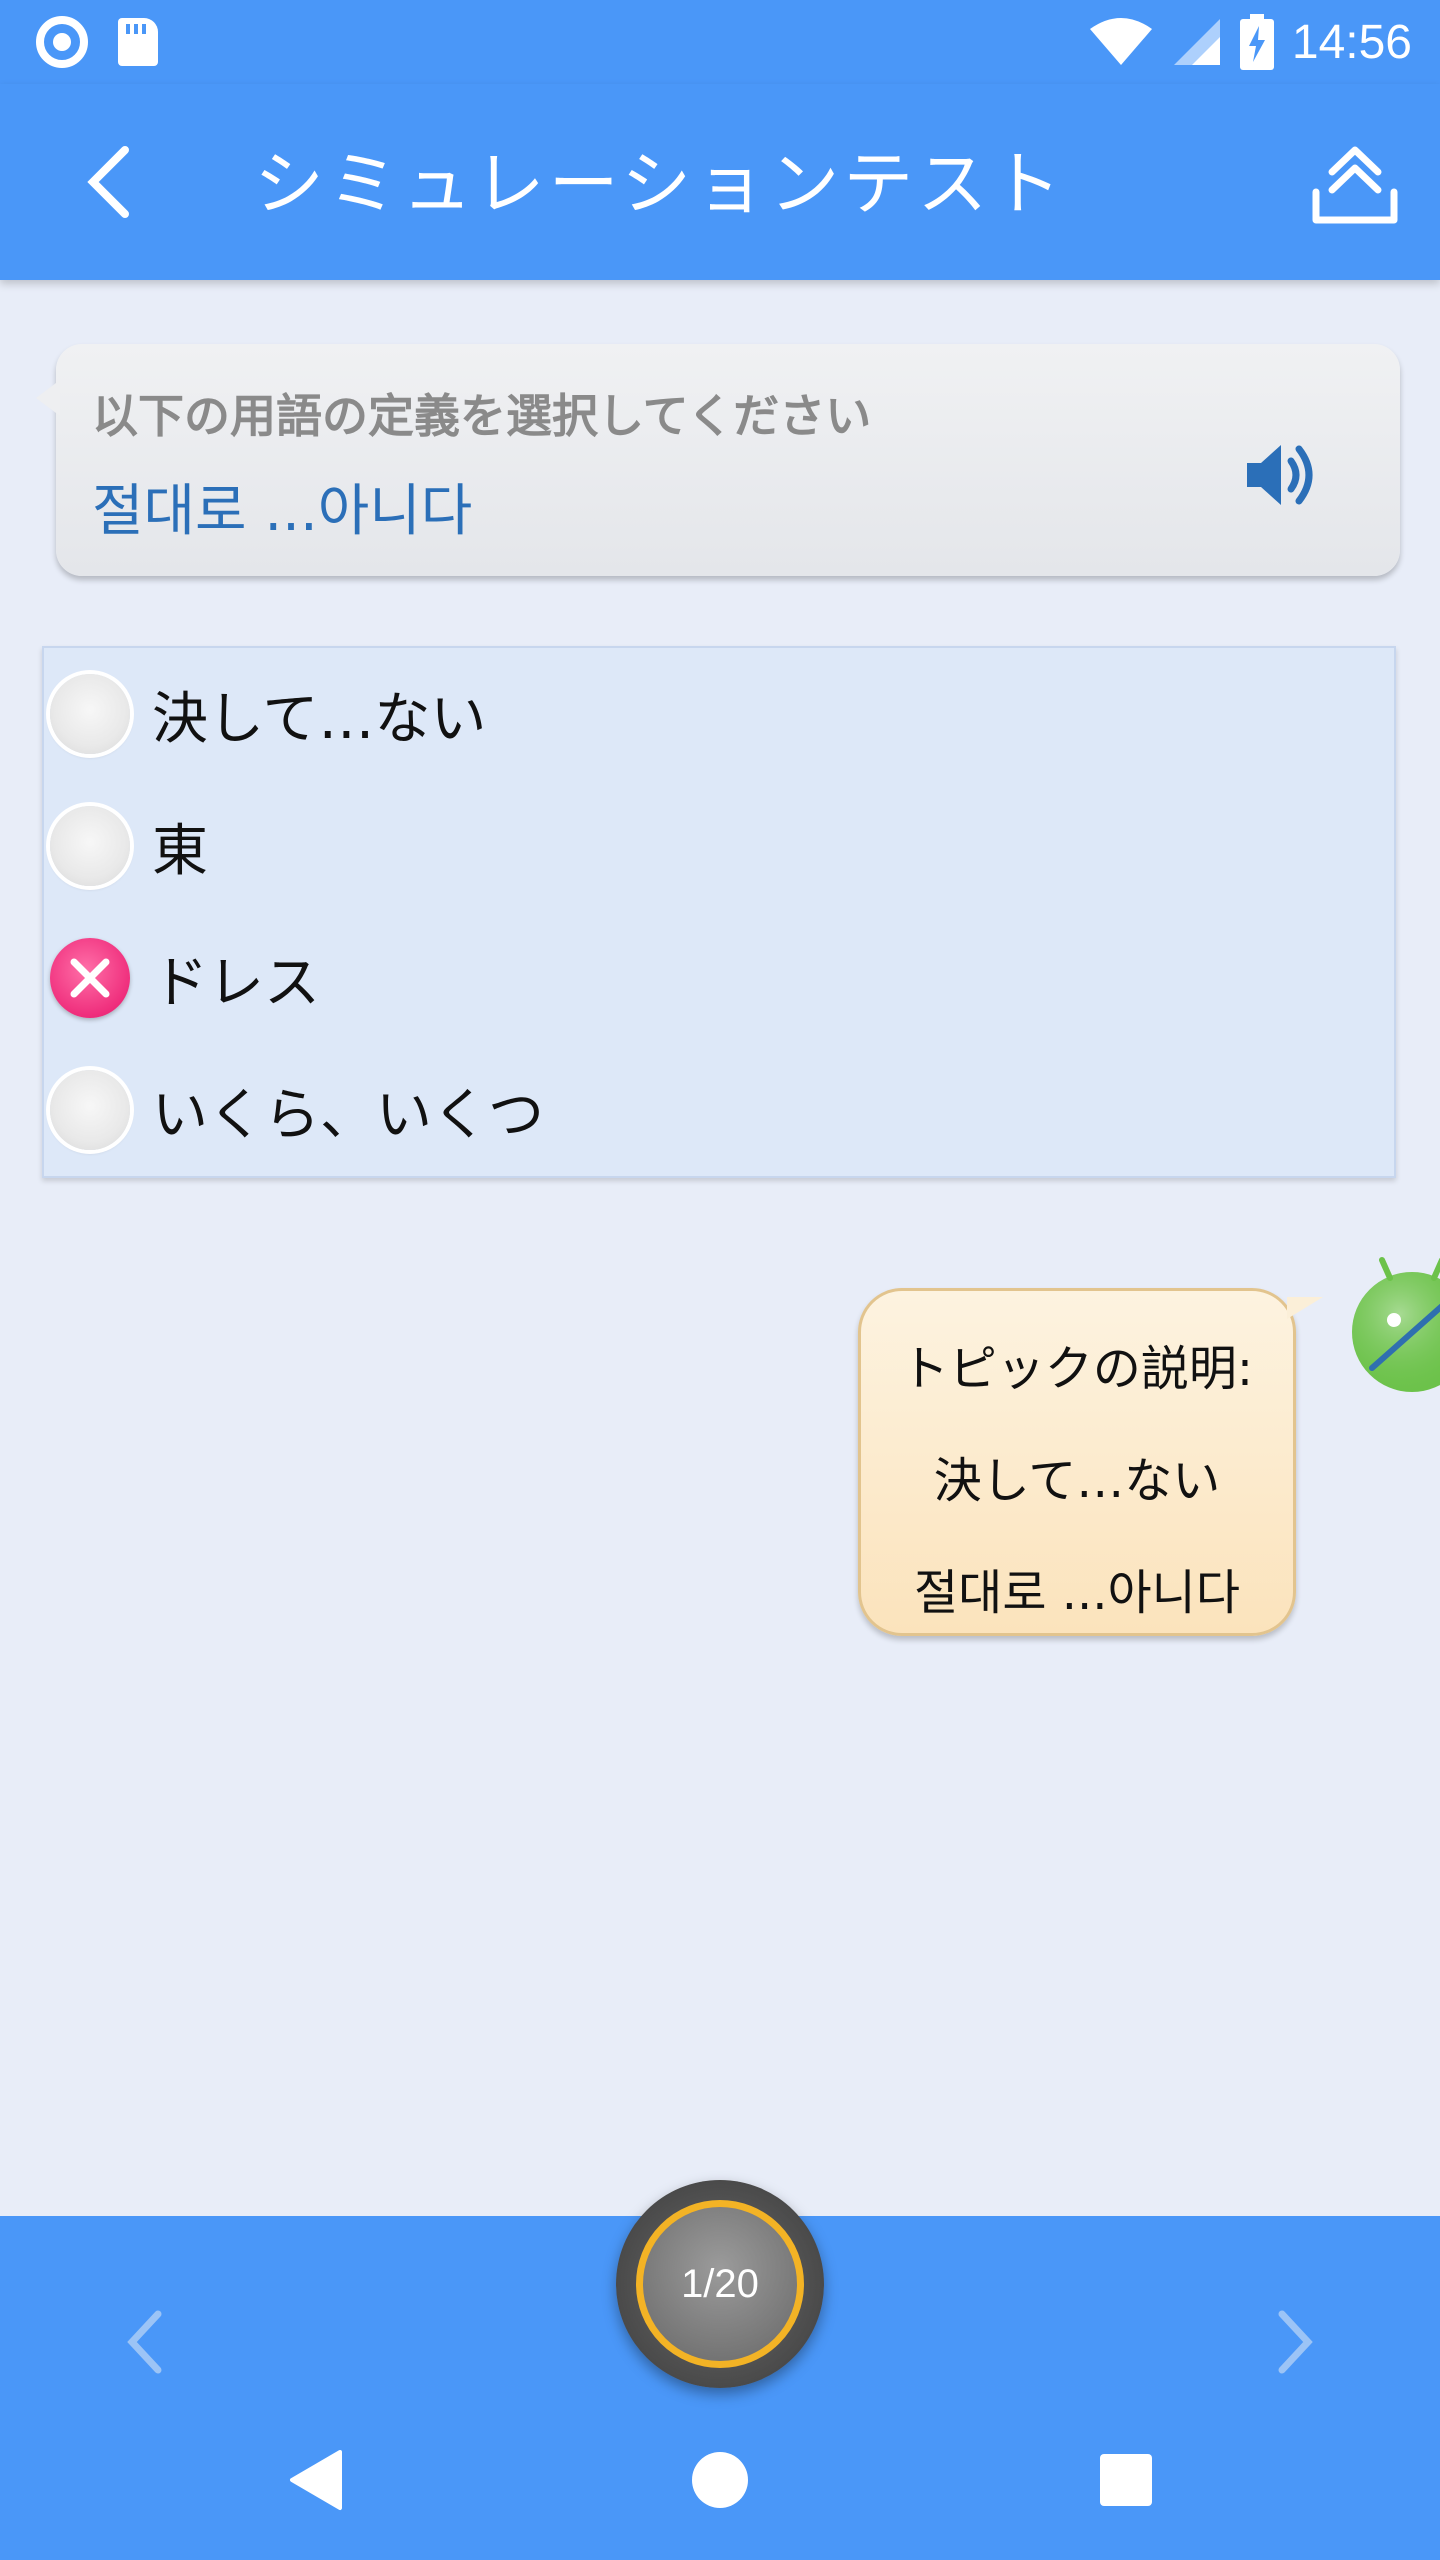 The width and height of the screenshot is (1440, 2560). I want to click on cell-signal-icon, so click(1196, 42).